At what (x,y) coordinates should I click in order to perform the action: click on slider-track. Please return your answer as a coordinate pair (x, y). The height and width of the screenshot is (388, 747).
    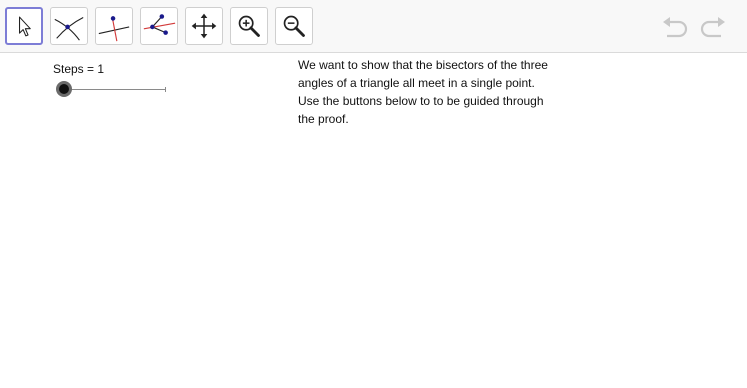
    Looking at the image, I should click on (115, 89).